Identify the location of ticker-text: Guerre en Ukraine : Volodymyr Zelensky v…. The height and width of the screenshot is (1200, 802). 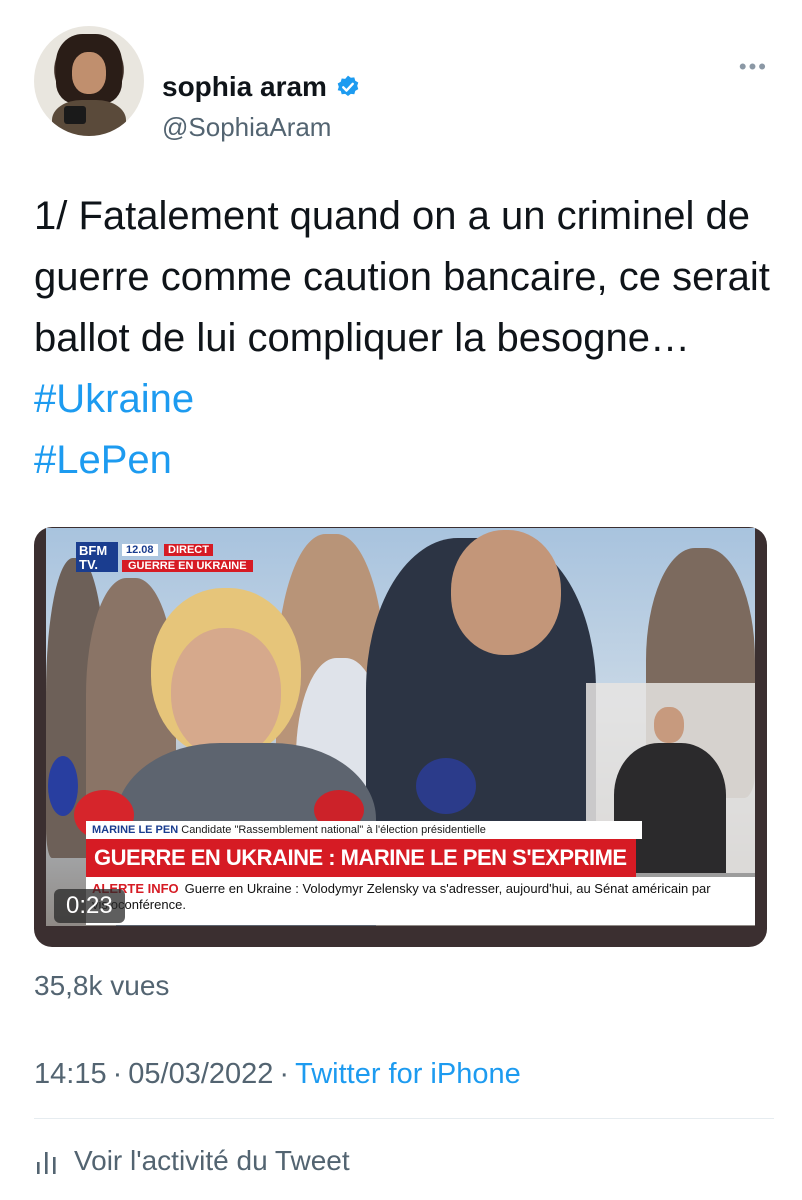
(401, 896).